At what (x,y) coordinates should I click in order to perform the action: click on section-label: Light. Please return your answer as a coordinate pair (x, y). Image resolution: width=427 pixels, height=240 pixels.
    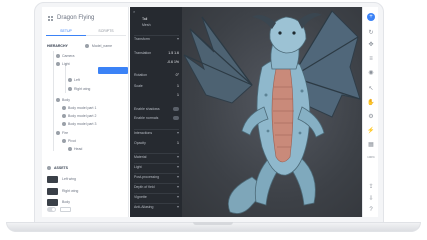
    Looking at the image, I should click on (138, 167).